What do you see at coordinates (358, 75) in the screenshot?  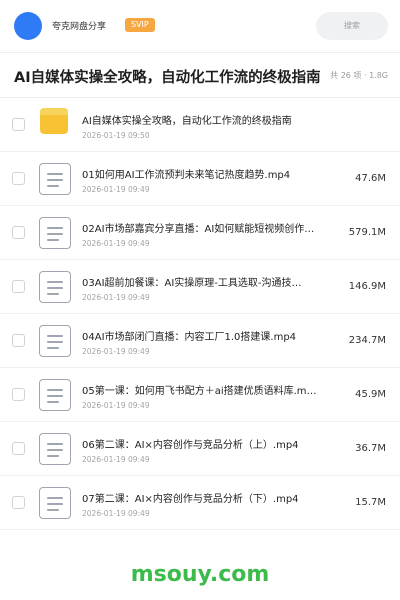 I see `folder-meta: 共 26 项 · 1.8G` at bounding box center [358, 75].